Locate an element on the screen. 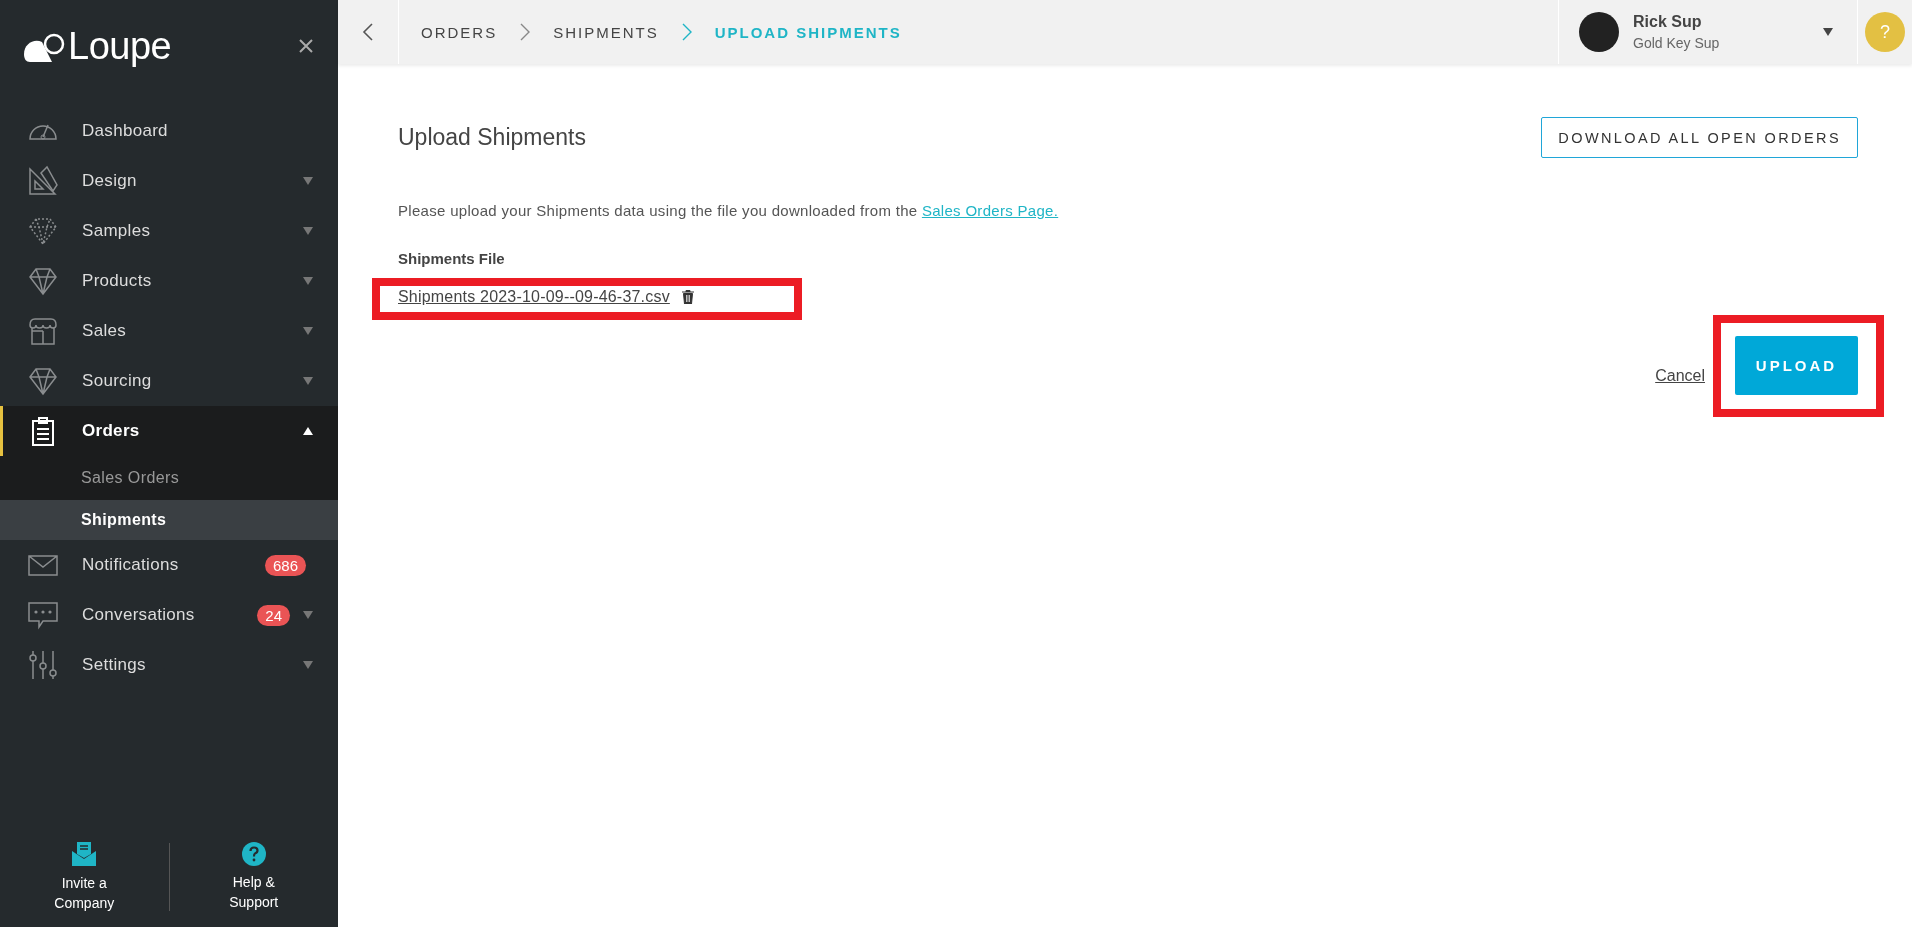 The width and height of the screenshot is (1912, 927). nav-item: Conversations 24 is located at coordinates (169, 615).